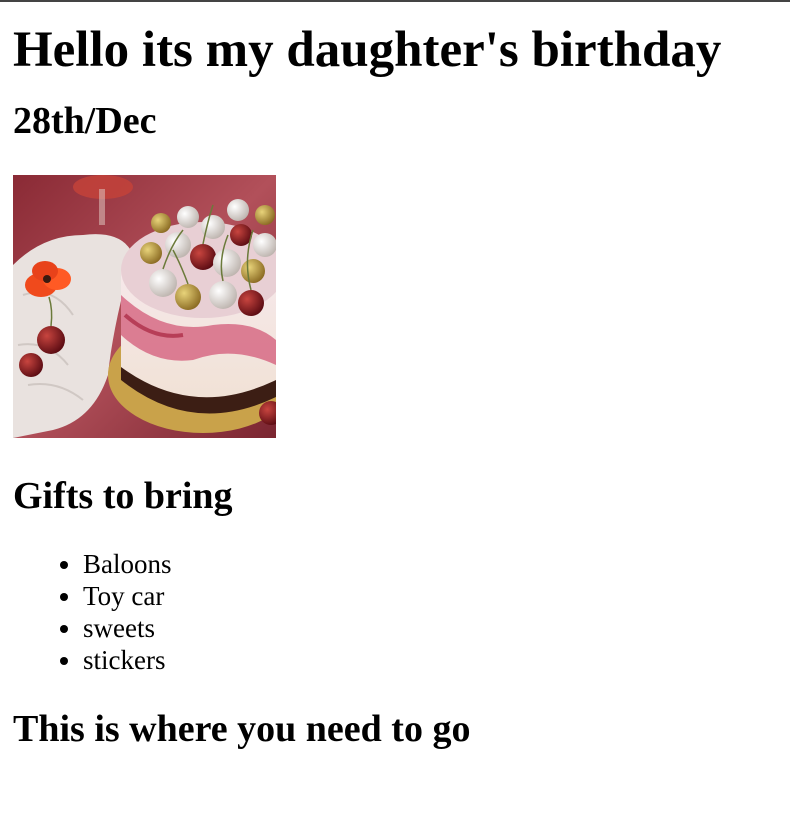  I want to click on gifts-heading: Gifts to bring, so click(123, 496).